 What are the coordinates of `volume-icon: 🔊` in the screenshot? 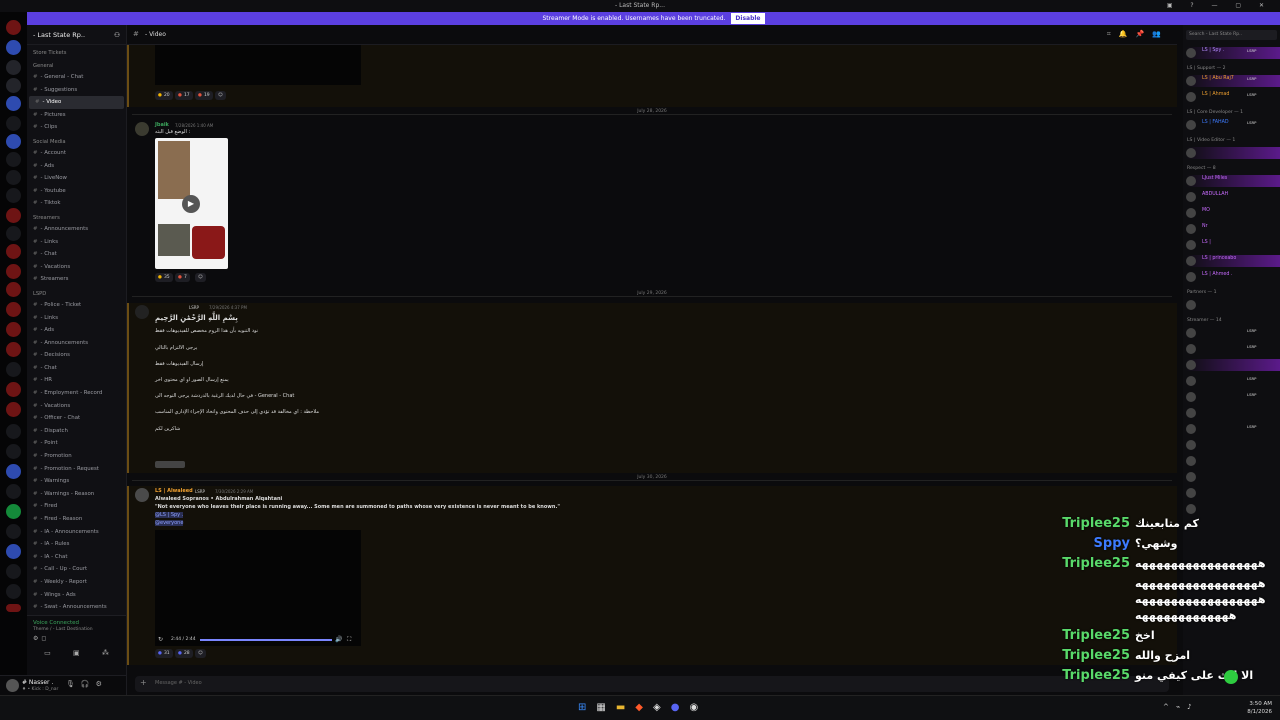 It's located at (338, 639).